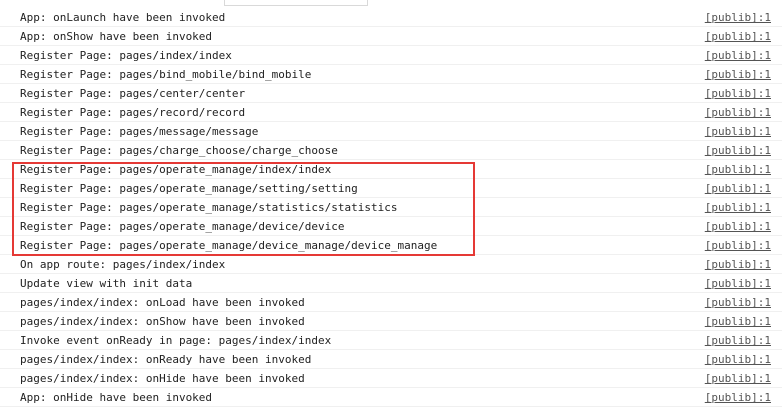 This screenshot has width=782, height=407. Describe the element at coordinates (296, 3) in the screenshot. I see `console-filter-tab` at that location.